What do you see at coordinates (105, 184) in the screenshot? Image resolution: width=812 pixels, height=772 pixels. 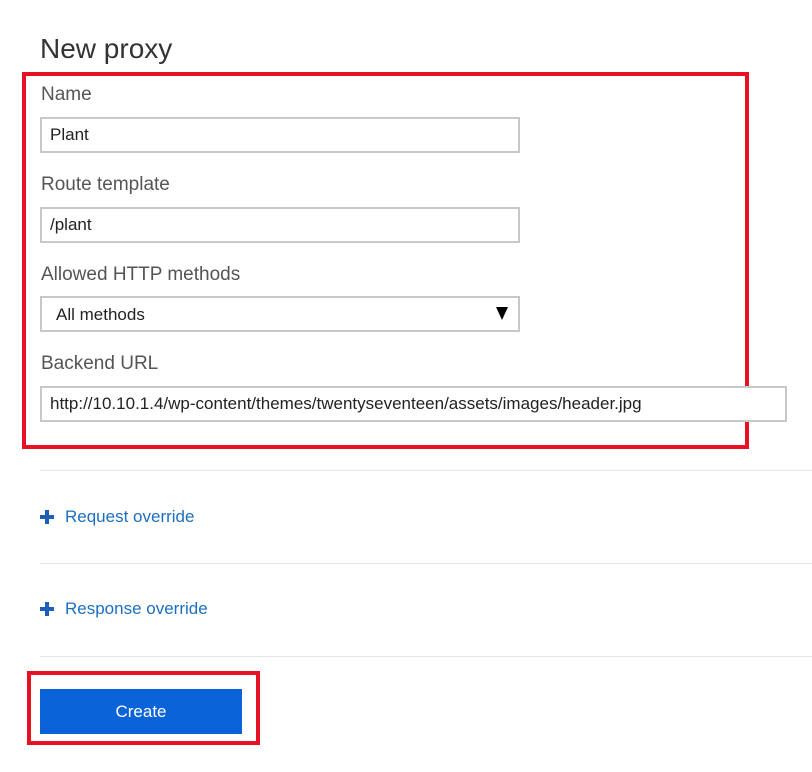 I see `route-template-label: Route template` at bounding box center [105, 184].